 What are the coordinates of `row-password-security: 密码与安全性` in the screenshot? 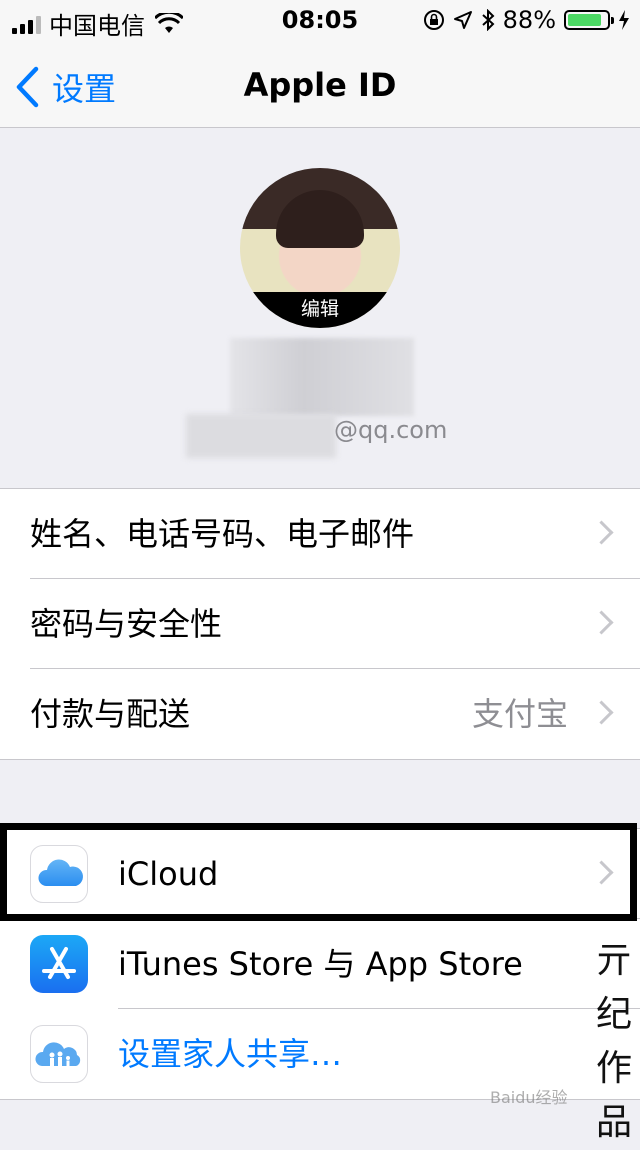 It's located at (320, 624).